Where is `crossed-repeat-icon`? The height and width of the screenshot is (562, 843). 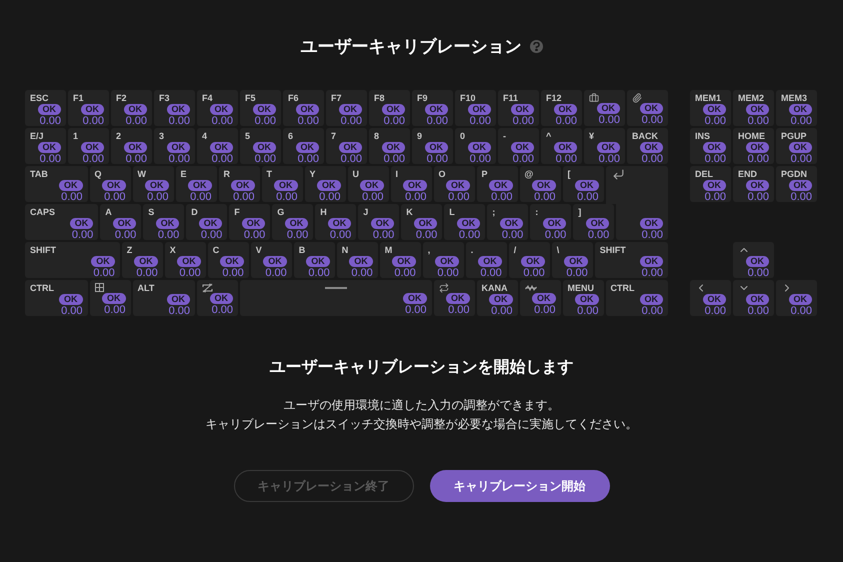
crossed-repeat-icon is located at coordinates (207, 287).